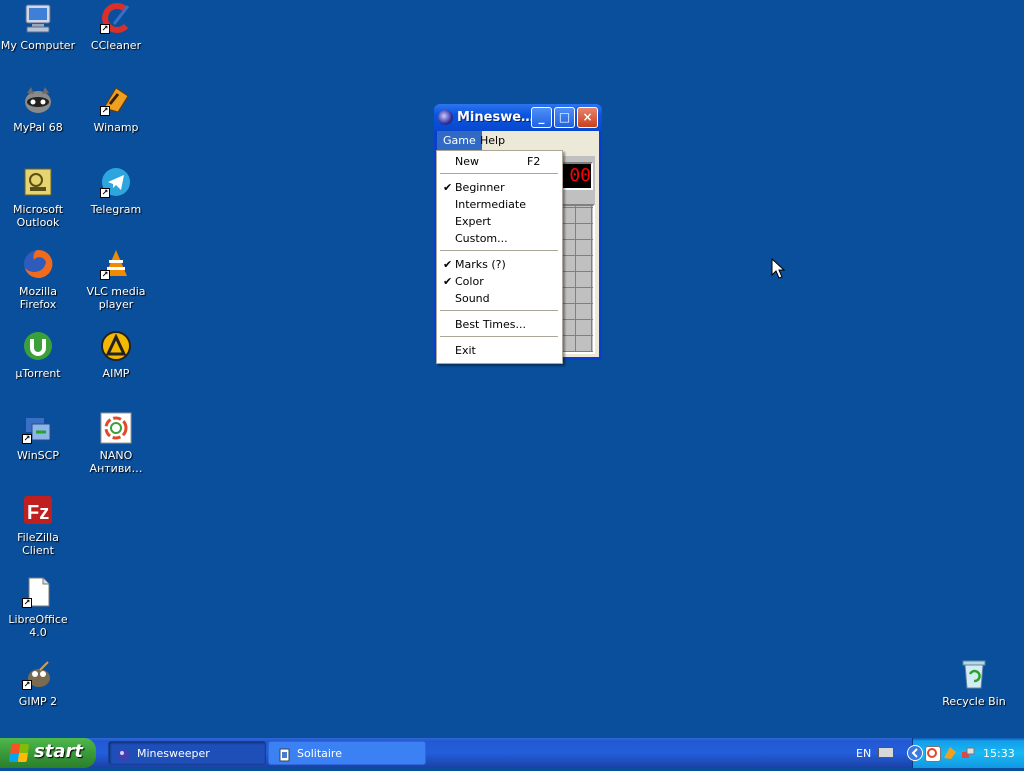  Describe the element at coordinates (38, 197) in the screenshot. I see `desktop-icon-outlook: Microsoft Outlook` at that location.